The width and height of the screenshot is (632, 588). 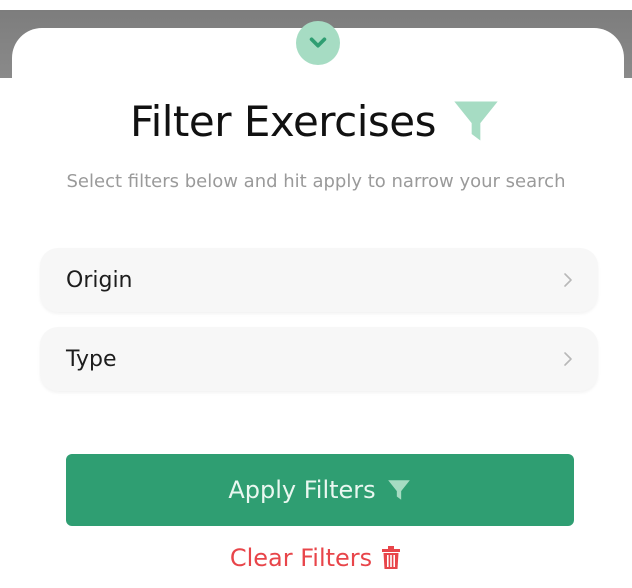 I want to click on apply-filters-button: Apply Filters, so click(x=320, y=490).